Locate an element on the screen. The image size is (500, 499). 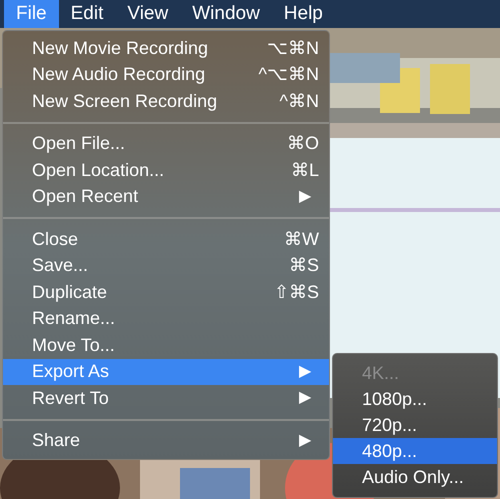
menu-item: Revert To ▶ is located at coordinates (166, 398).